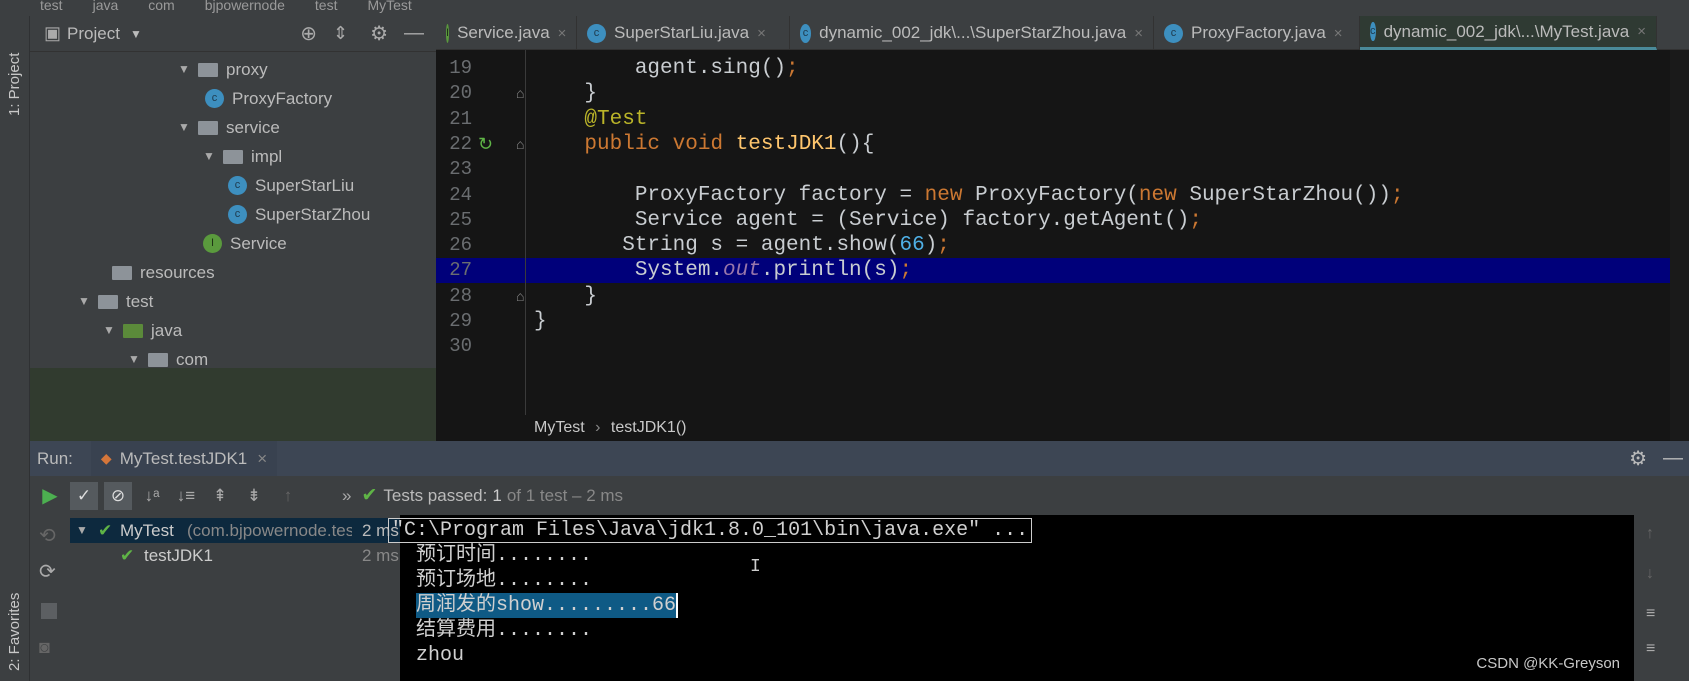 Image resolution: width=1689 pixels, height=681 pixels. What do you see at coordinates (47, 571) in the screenshot?
I see `toggle-auto-test-icon: ⟳` at bounding box center [47, 571].